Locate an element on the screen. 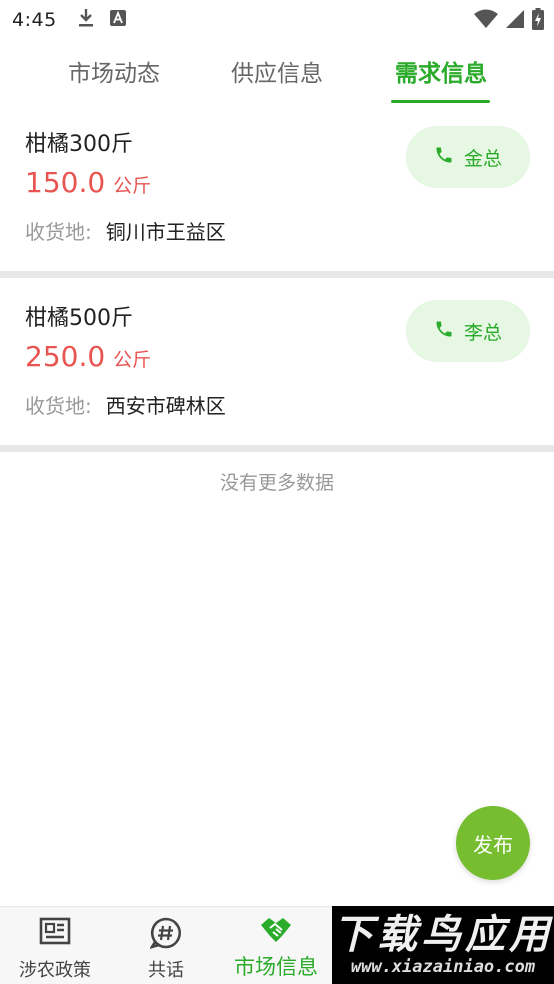 Image resolution: width=554 pixels, height=984 pixels. call-contact-button: 李总 is located at coordinates (468, 331).